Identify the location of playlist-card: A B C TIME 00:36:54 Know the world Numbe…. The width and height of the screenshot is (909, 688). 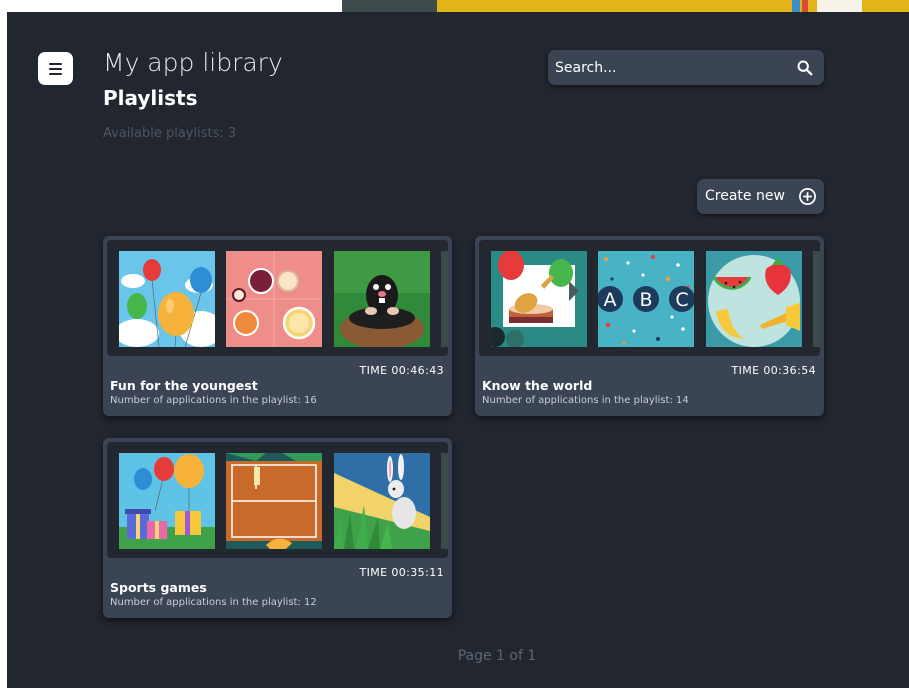
(649, 326).